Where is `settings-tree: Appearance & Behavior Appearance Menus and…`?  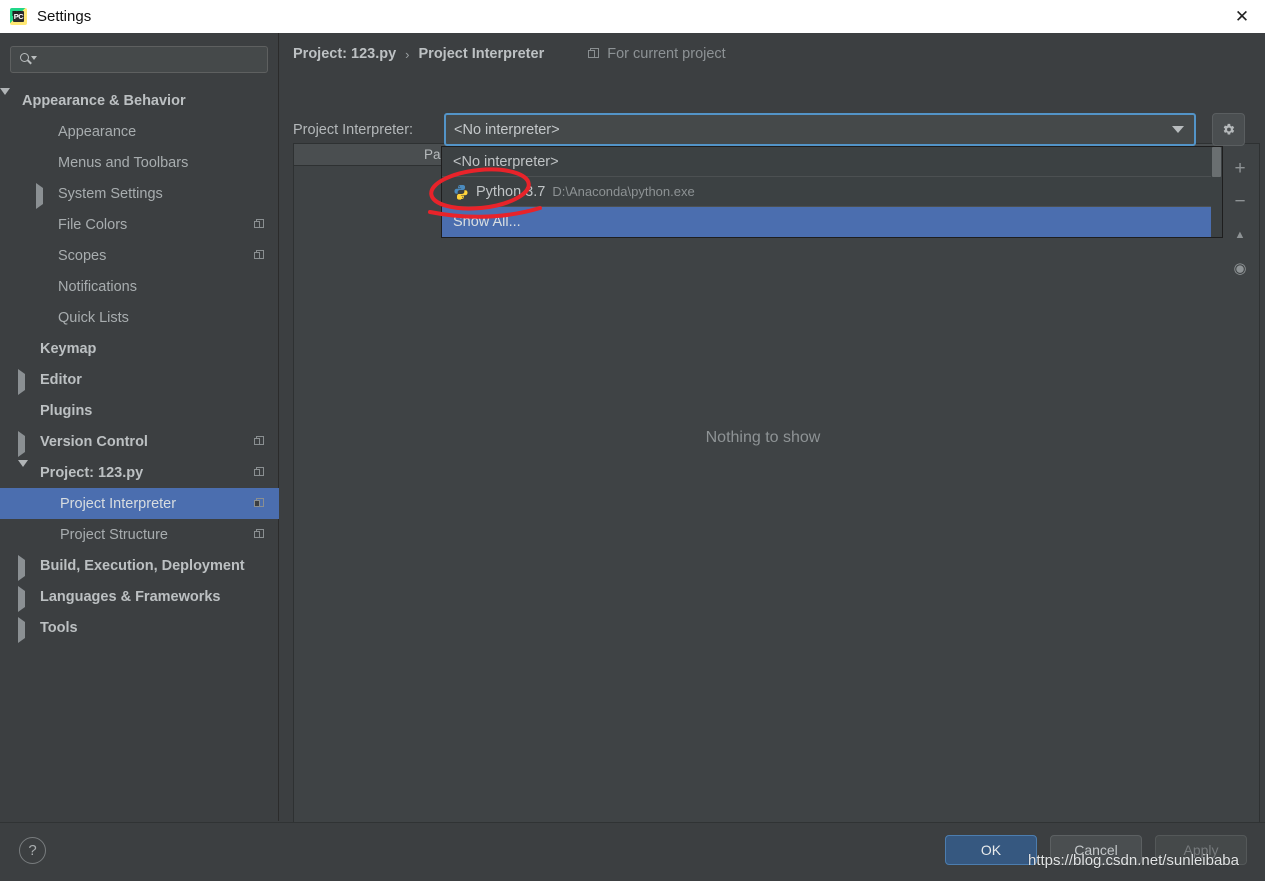 settings-tree: Appearance & Behavior Appearance Menus and… is located at coordinates (139, 364).